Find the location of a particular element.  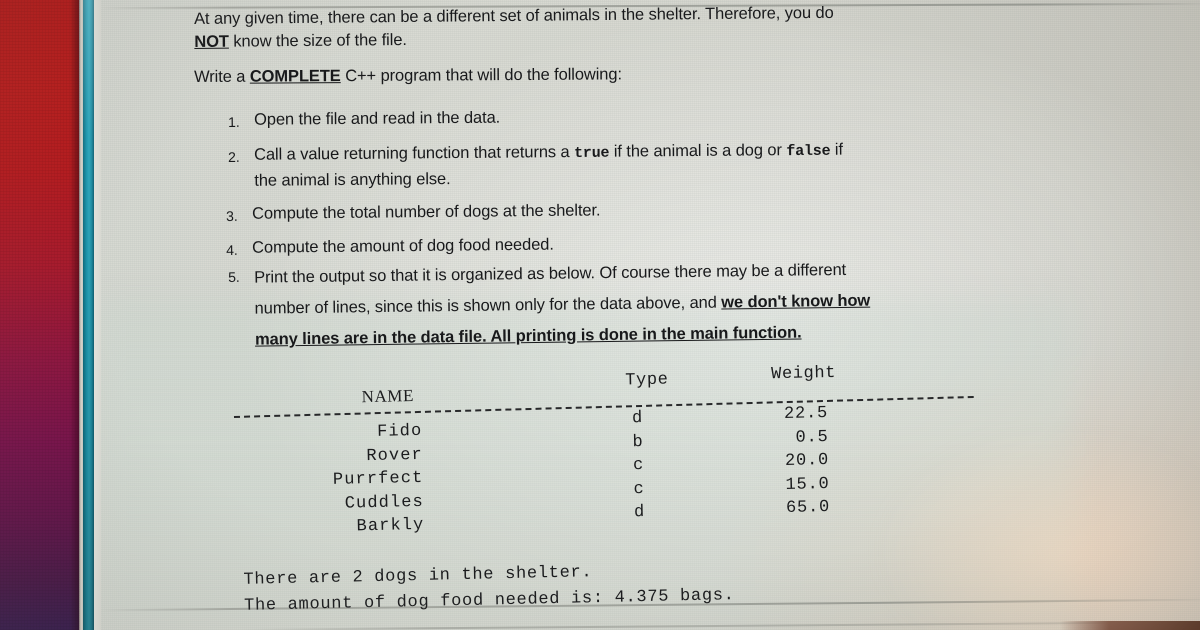

code-literal-false: false is located at coordinates (808, 151).